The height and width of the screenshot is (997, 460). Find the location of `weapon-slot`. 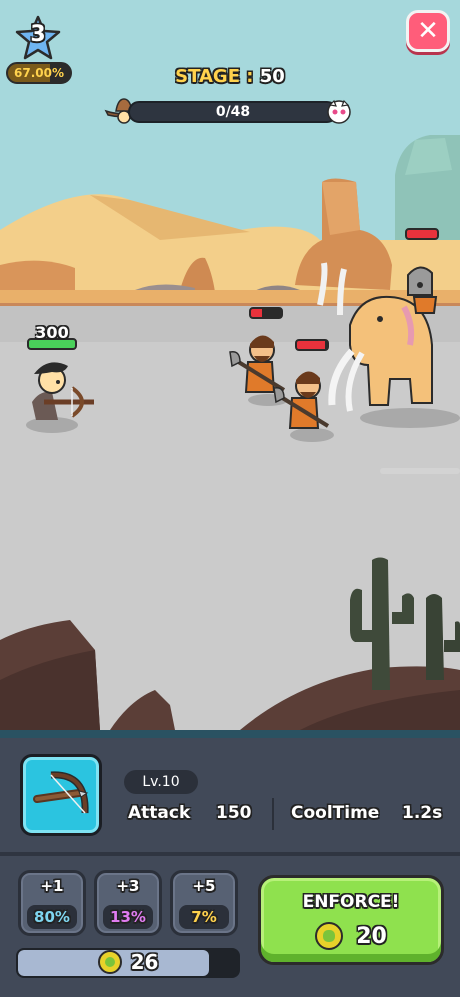

weapon-slot is located at coordinates (61, 795).